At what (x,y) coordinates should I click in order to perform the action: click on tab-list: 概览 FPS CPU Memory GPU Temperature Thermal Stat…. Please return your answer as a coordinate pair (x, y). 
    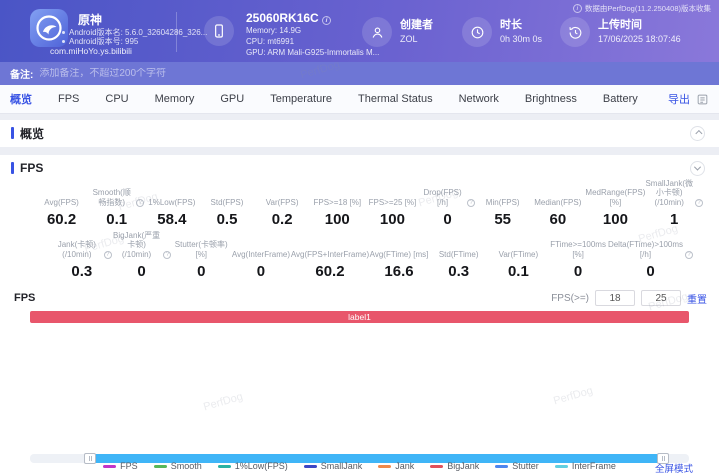
    Looking at the image, I should click on (337, 99).